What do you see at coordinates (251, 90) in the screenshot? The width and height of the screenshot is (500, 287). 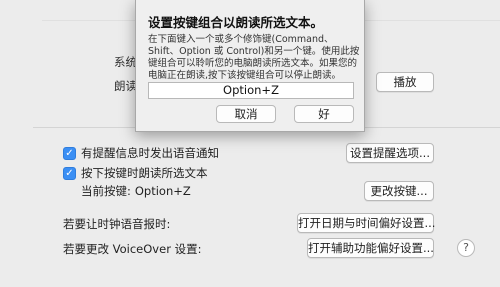 I see `shortcut-field: Option+Z` at bounding box center [251, 90].